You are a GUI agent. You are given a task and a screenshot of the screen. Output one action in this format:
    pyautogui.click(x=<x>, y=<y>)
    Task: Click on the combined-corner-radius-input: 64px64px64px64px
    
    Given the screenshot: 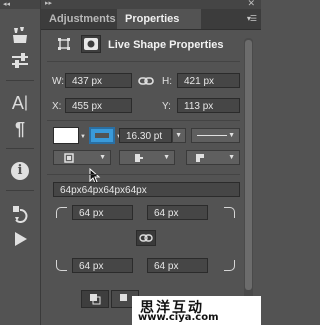 What is the action you would take?
    pyautogui.click(x=146, y=189)
    